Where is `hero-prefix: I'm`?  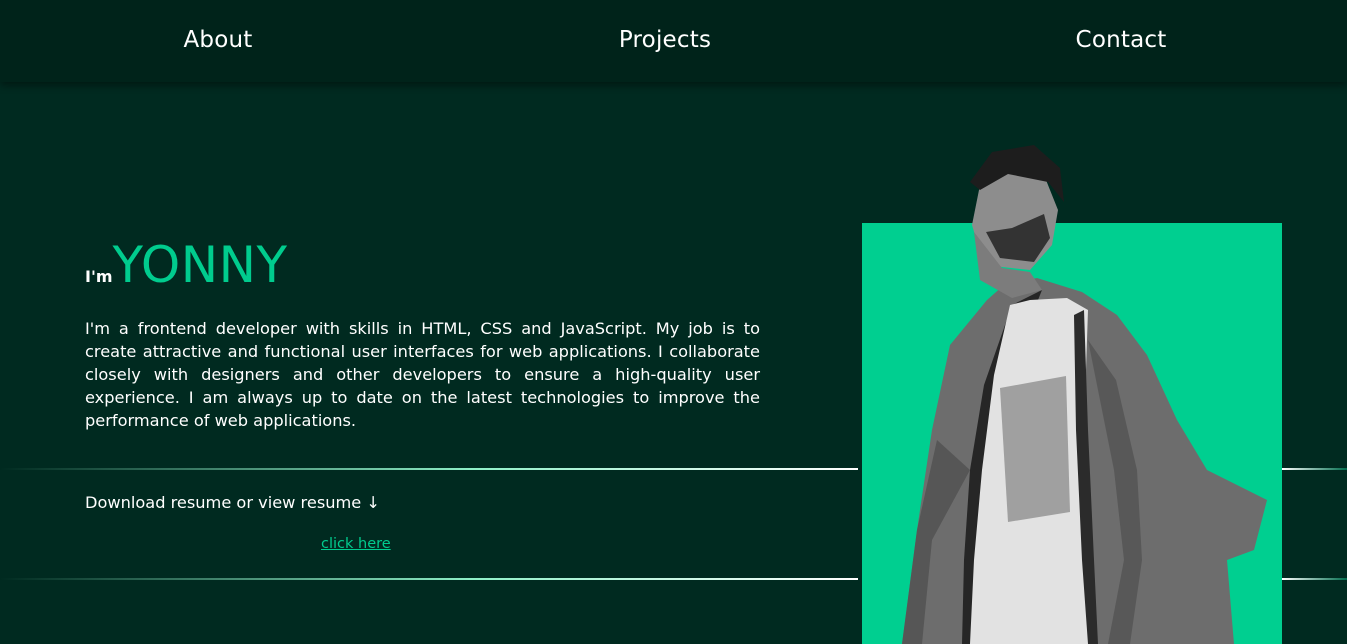 hero-prefix: I'm is located at coordinates (99, 276).